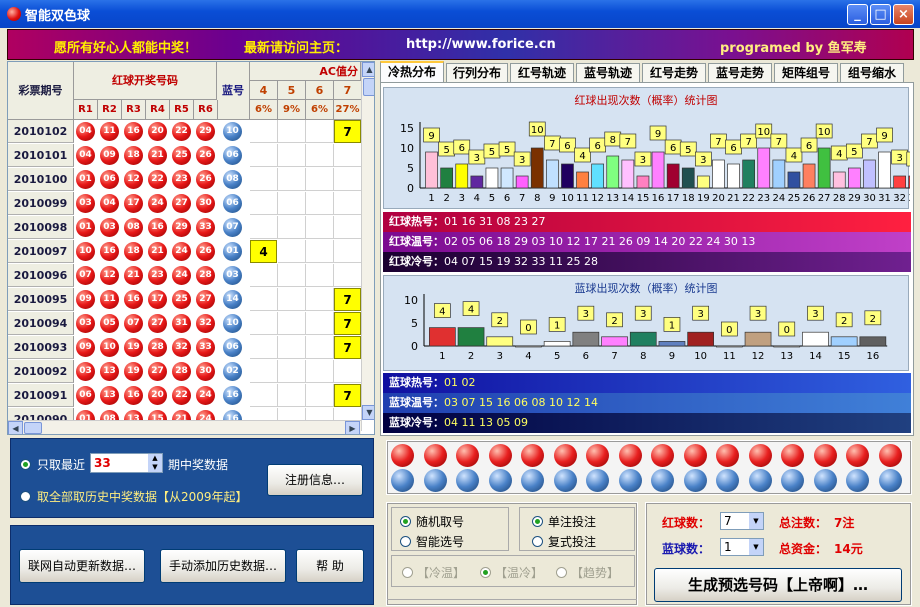  Describe the element at coordinates (352, 427) in the screenshot. I see `scroll-right-icon: ▶` at that location.